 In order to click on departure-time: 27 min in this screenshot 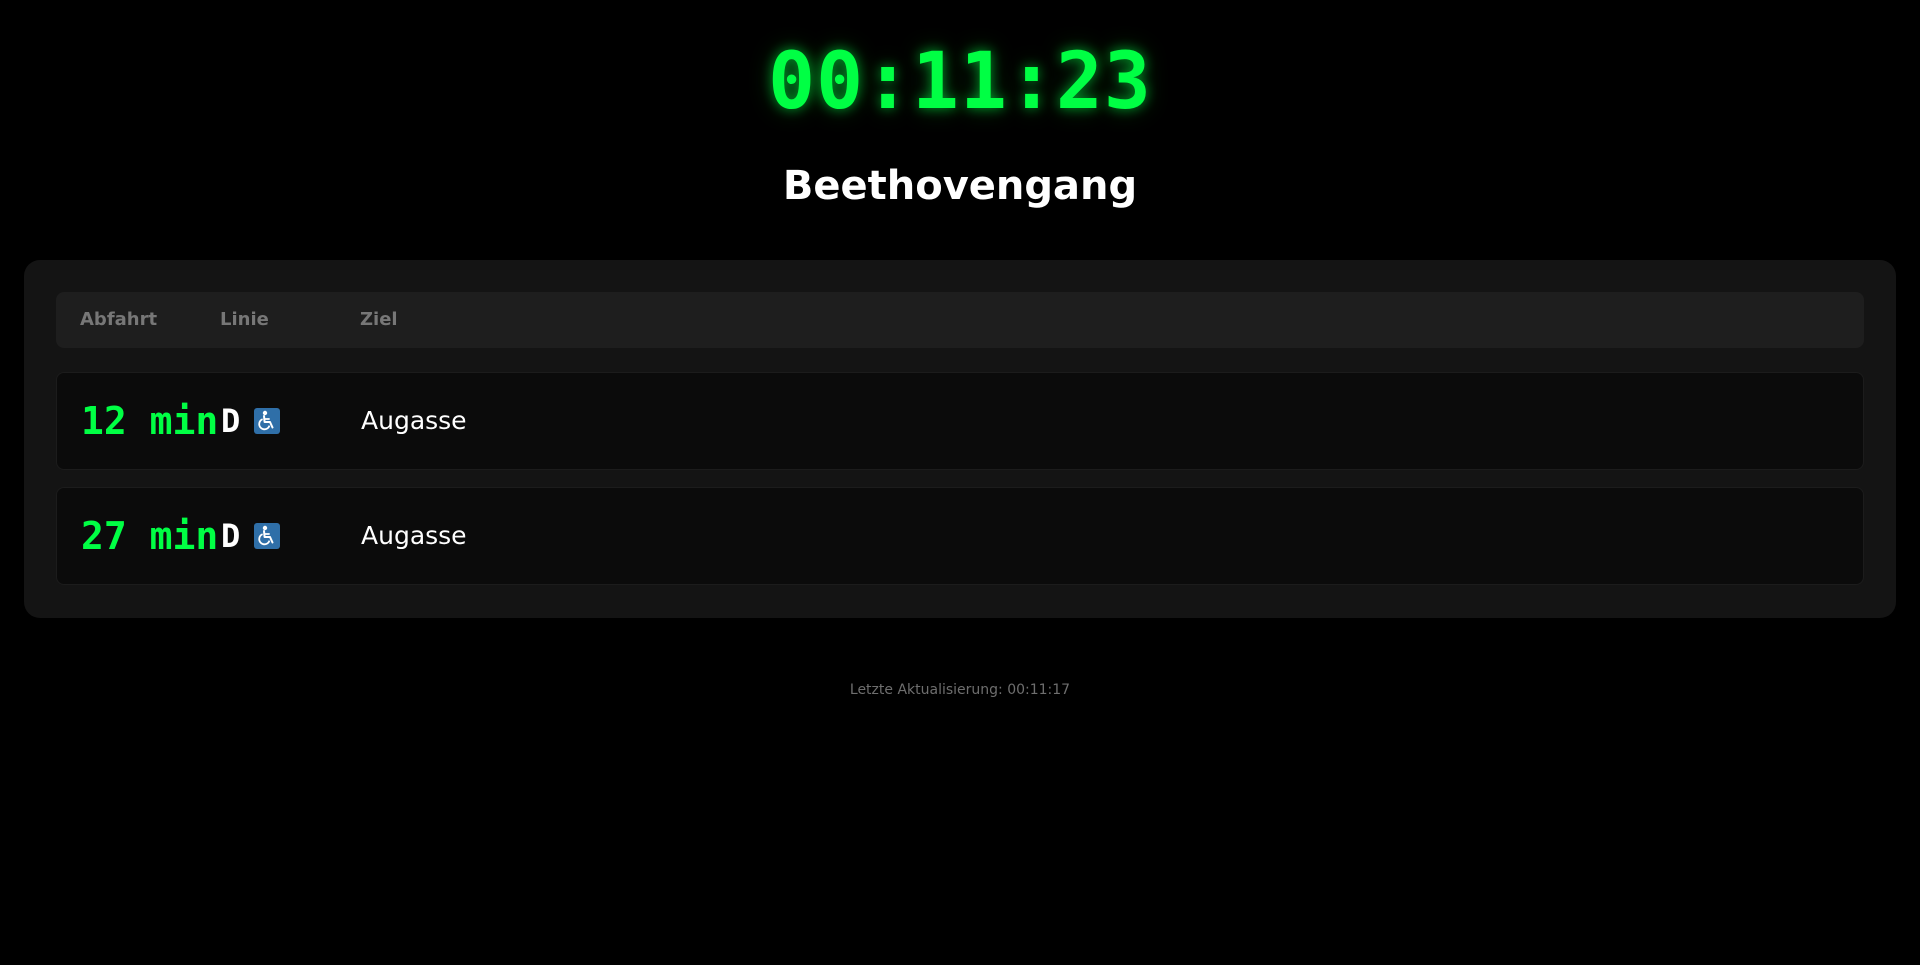, I will do `click(150, 536)`.